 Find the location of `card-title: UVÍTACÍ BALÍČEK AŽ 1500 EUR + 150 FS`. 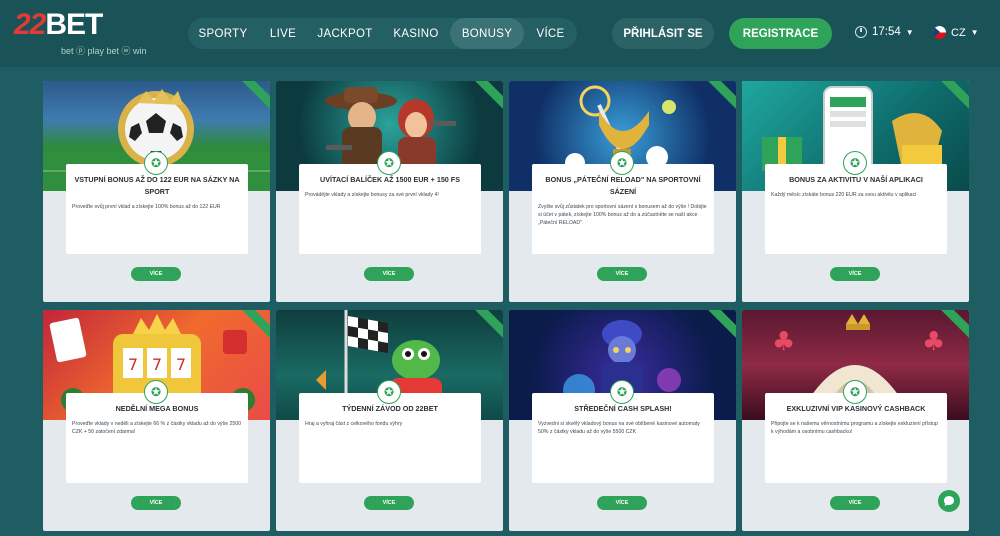

card-title: UVÍTACÍ BALÍČEK AŽ 1500 EUR + 150 FS is located at coordinates (390, 179).